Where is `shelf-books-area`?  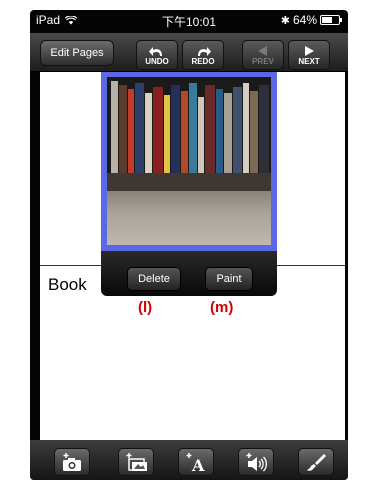 shelf-books-area is located at coordinates (189, 127).